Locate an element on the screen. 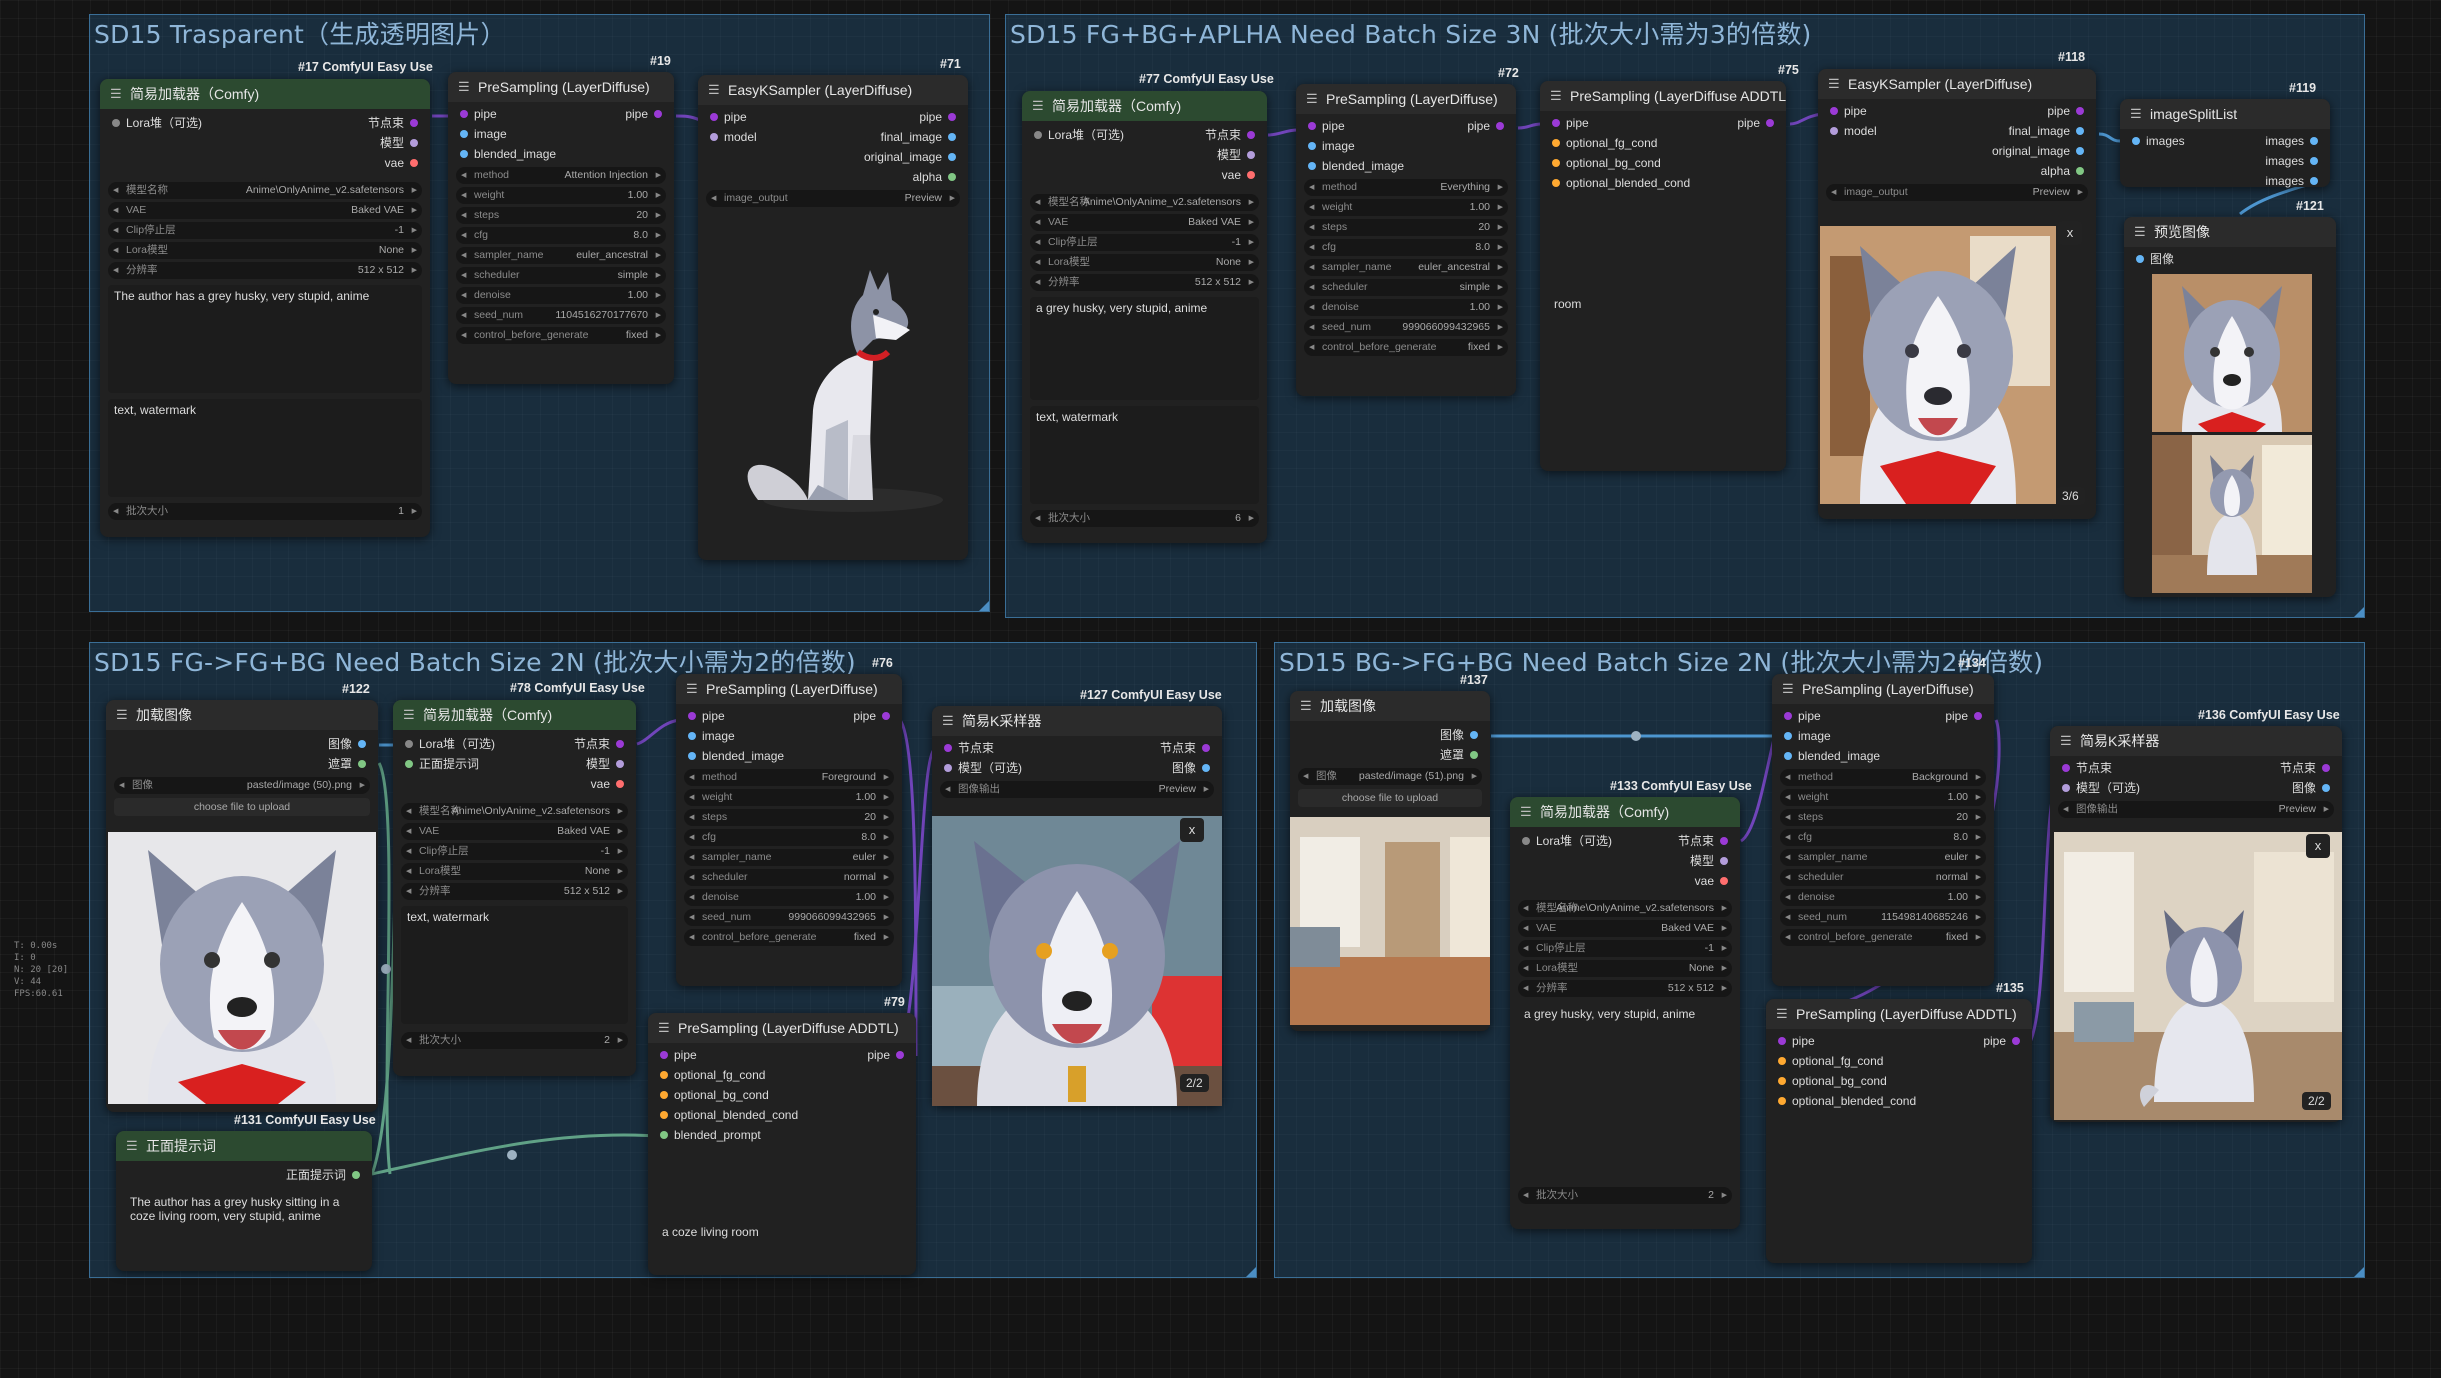  vae-output: vae is located at coordinates (607, 784).